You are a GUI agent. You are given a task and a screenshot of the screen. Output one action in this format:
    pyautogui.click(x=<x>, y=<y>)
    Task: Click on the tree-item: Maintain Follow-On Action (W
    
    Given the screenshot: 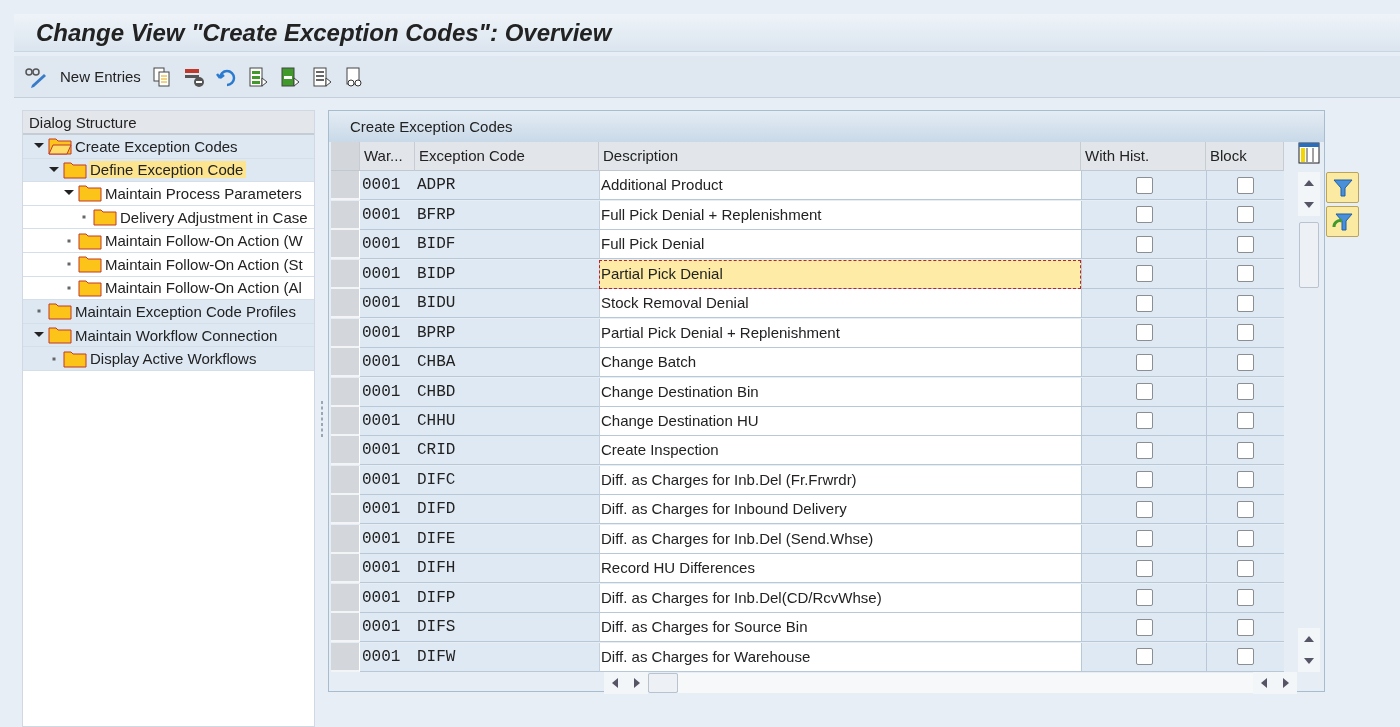 What is the action you would take?
    pyautogui.click(x=205, y=241)
    